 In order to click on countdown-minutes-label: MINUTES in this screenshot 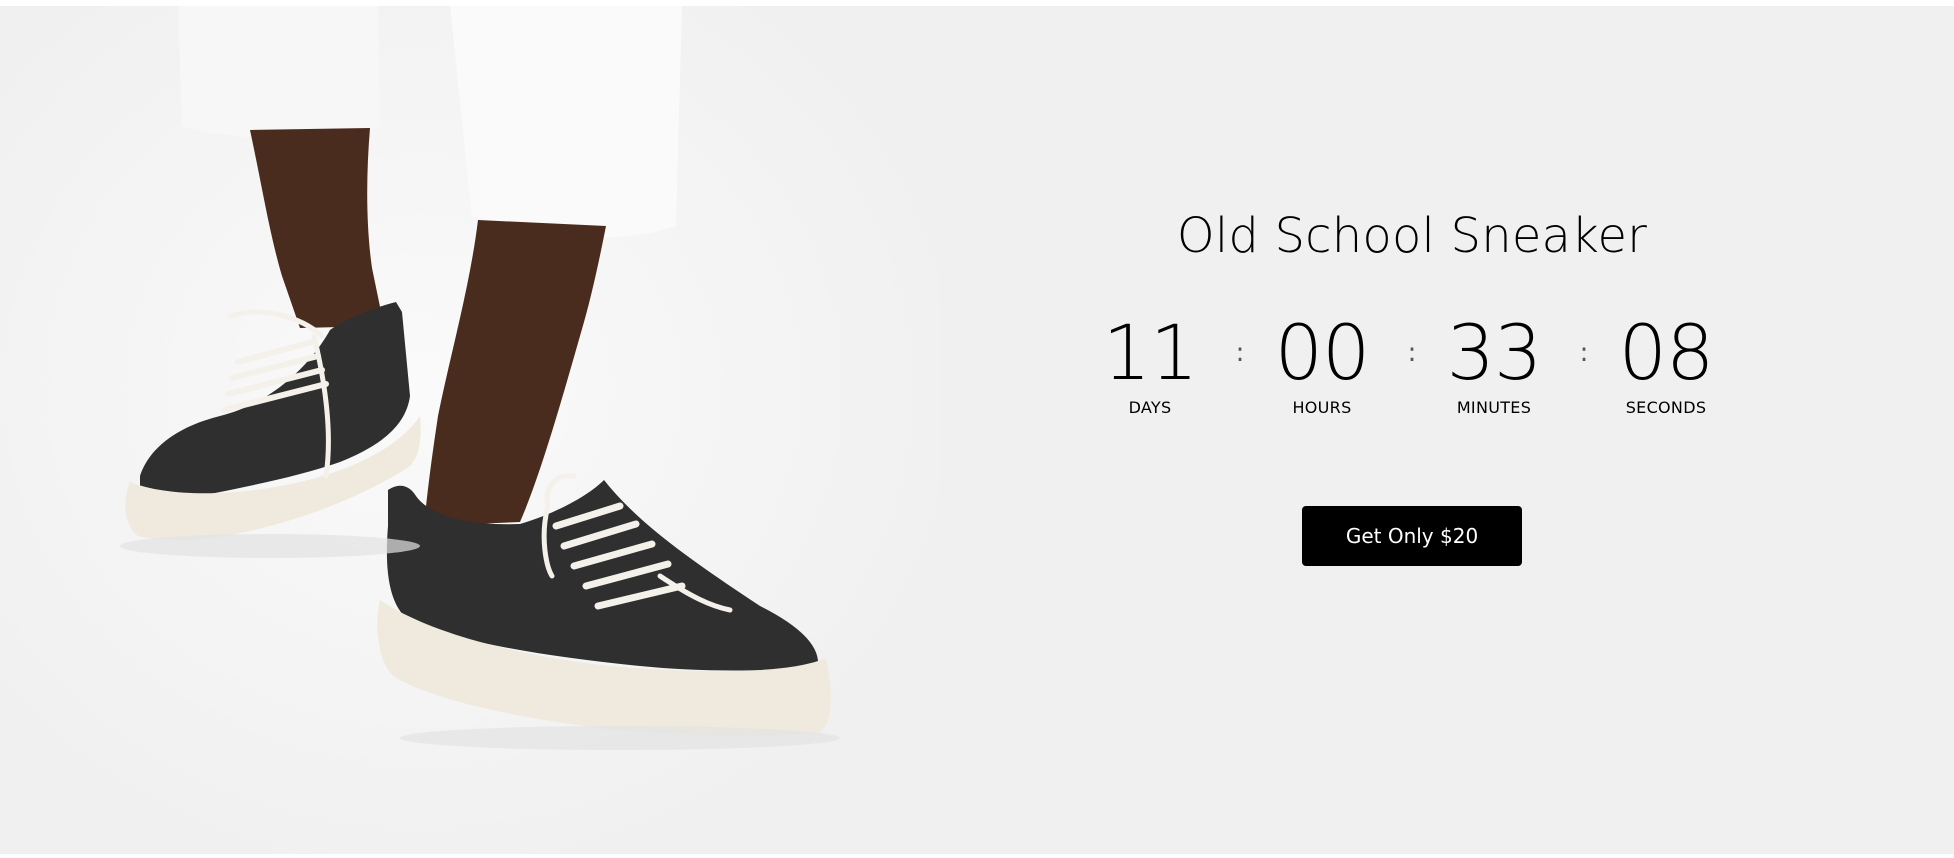, I will do `click(1494, 407)`.